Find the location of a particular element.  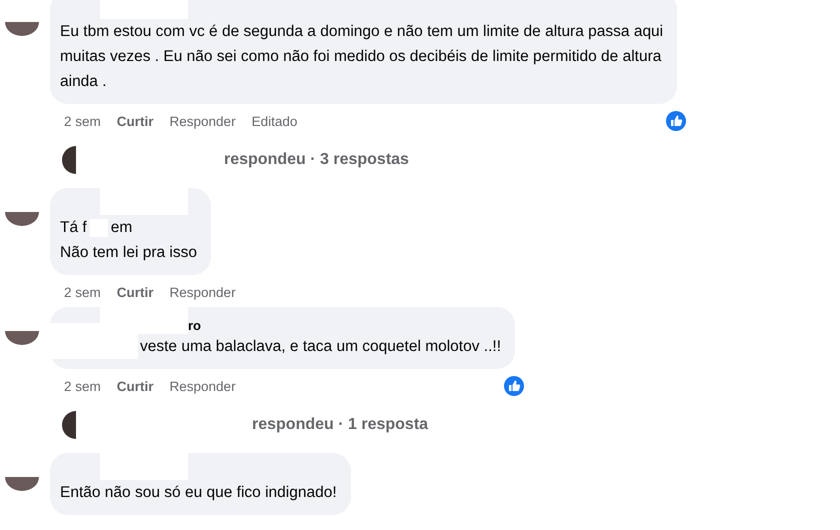

view-replies-link: respondeu · 3 respostas is located at coordinates (242, 160).